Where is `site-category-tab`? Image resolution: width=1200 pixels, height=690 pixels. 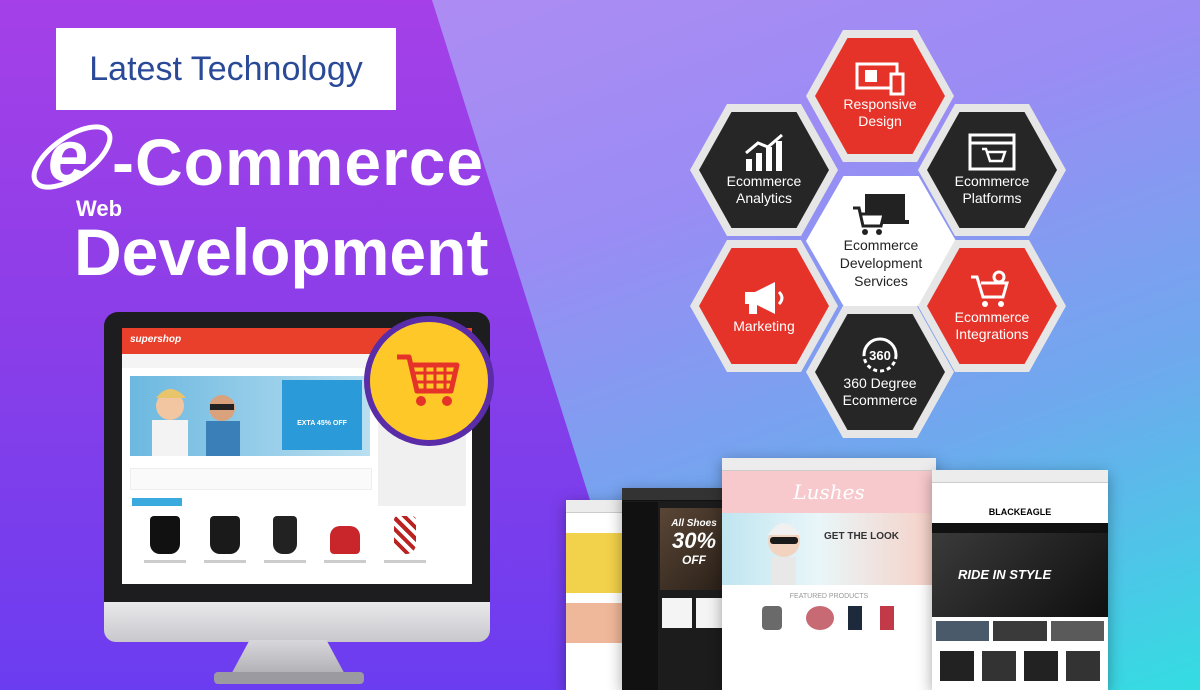
site-category-tab is located at coordinates (157, 502).